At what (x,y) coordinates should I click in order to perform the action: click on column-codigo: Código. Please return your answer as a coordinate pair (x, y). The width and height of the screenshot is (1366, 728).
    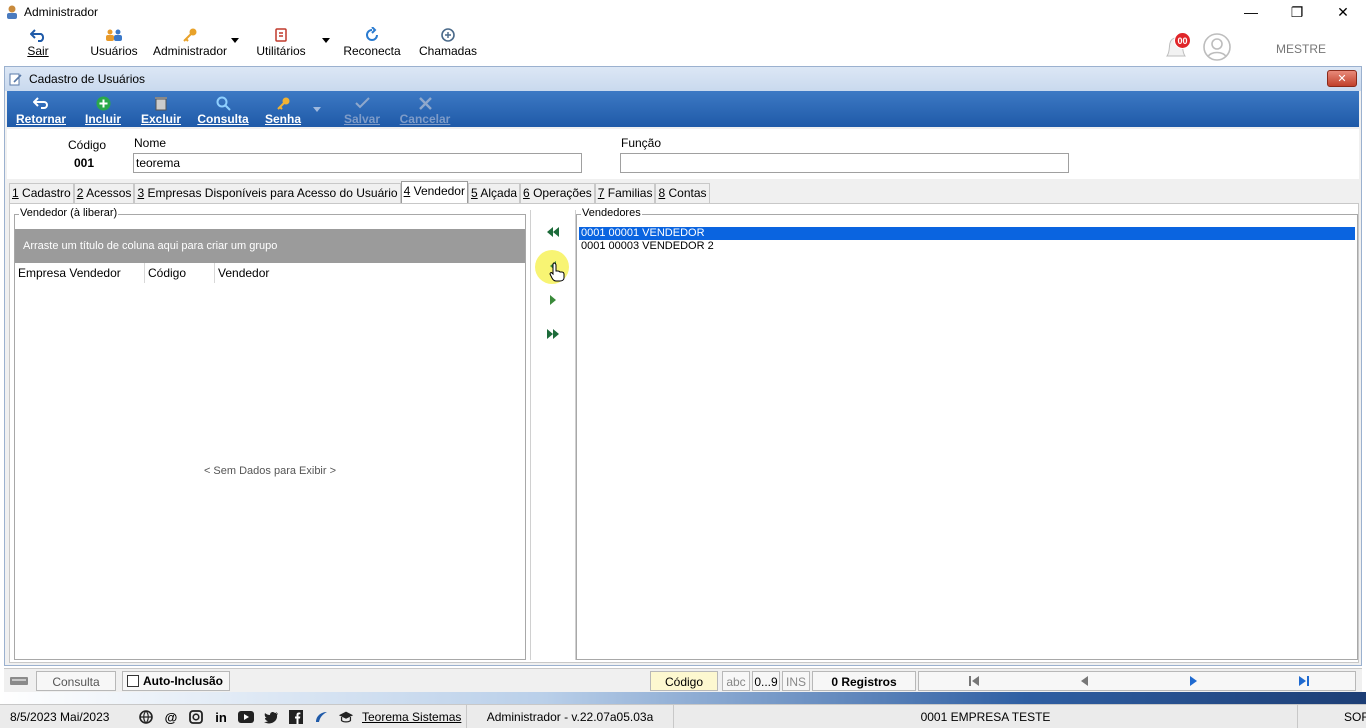
    Looking at the image, I should click on (180, 273).